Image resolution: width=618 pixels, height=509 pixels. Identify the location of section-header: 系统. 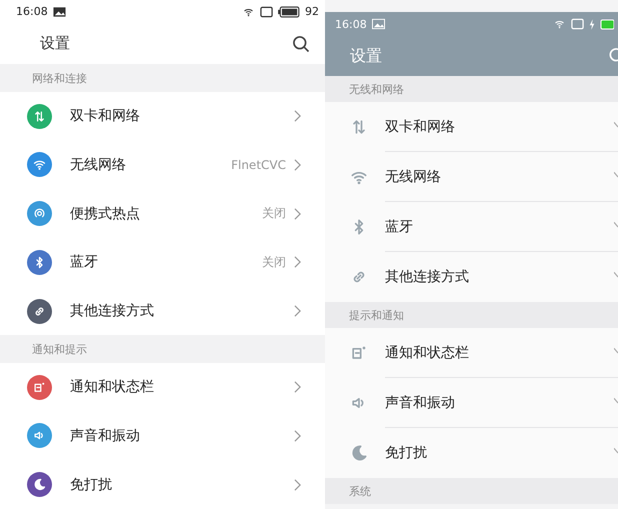
(471, 491).